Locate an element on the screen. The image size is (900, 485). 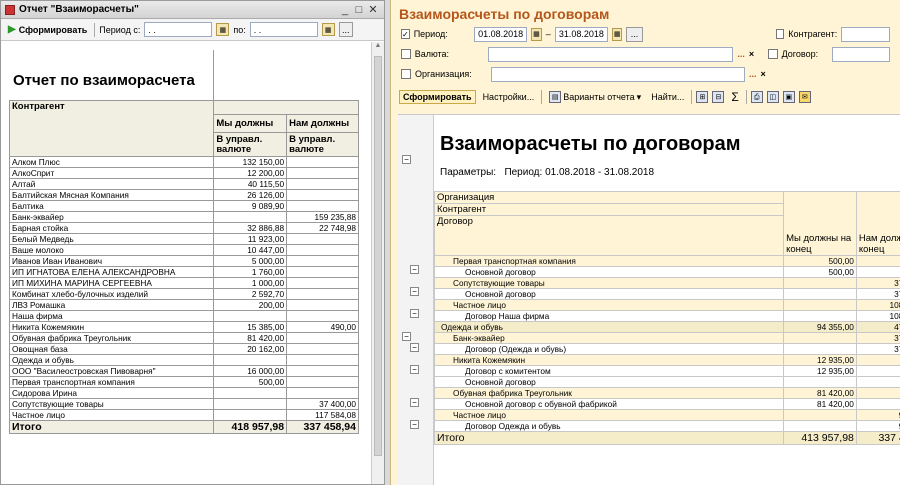
counterparty-checkbox is located at coordinates (780, 34).